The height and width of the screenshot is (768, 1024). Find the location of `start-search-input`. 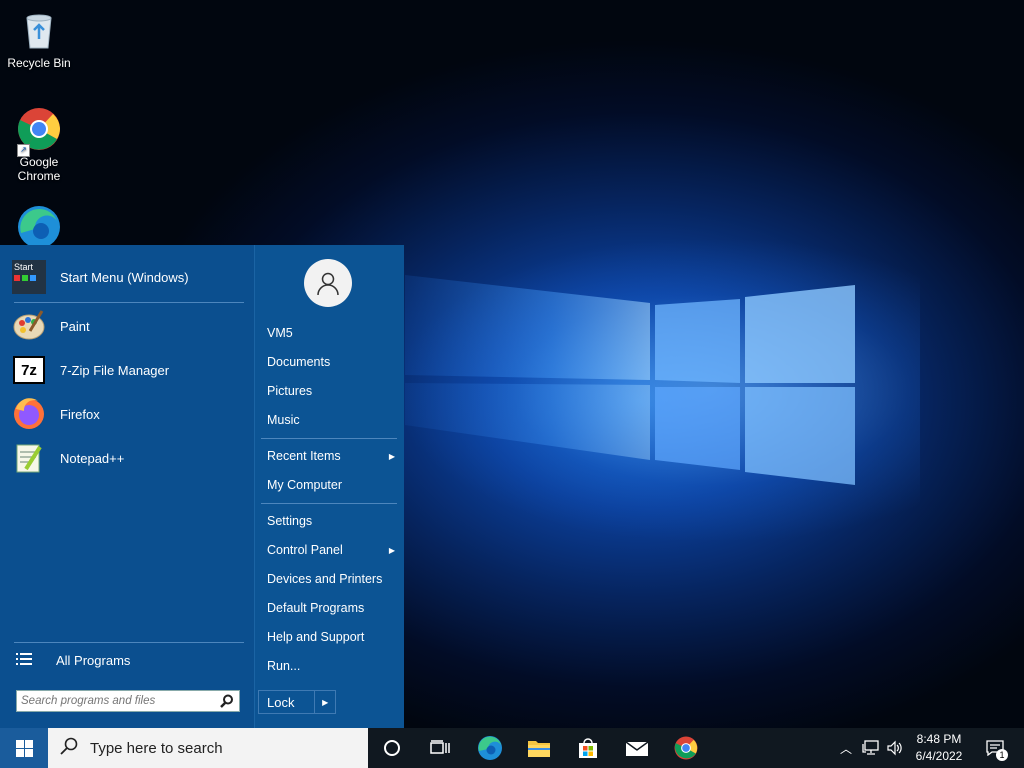

start-search-input is located at coordinates (116, 701).